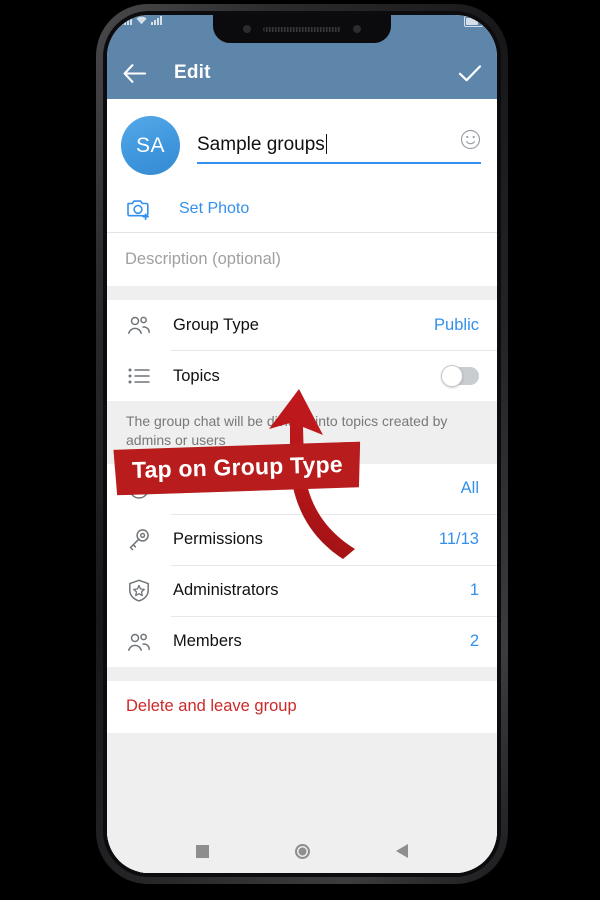 The width and height of the screenshot is (600, 900). What do you see at coordinates (214, 208) in the screenshot?
I see `set-photo-label: Set Photo` at bounding box center [214, 208].